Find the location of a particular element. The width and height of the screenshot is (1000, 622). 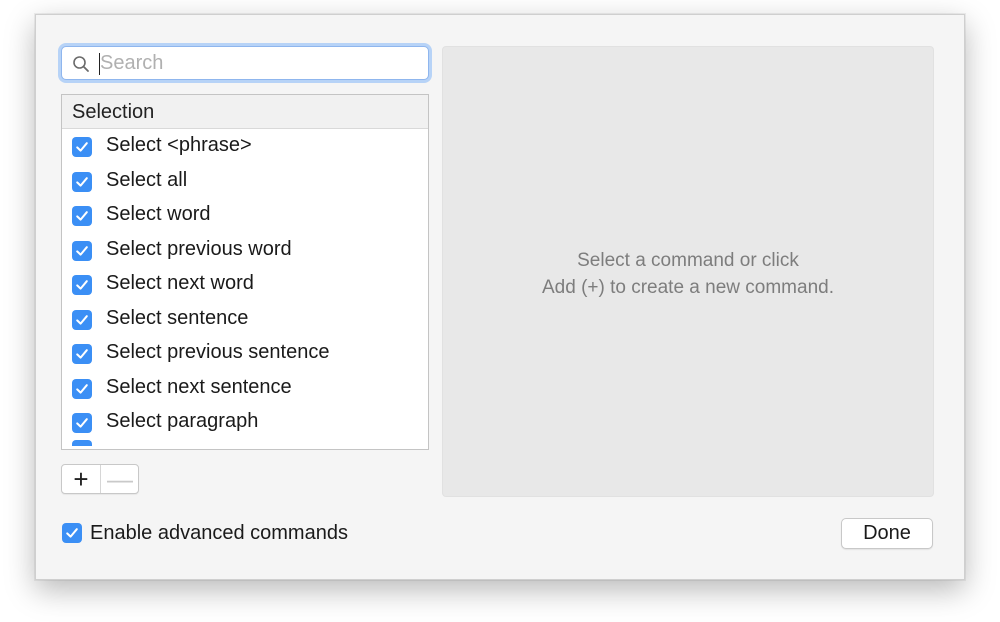

list-item: Select word is located at coordinates (245, 215).